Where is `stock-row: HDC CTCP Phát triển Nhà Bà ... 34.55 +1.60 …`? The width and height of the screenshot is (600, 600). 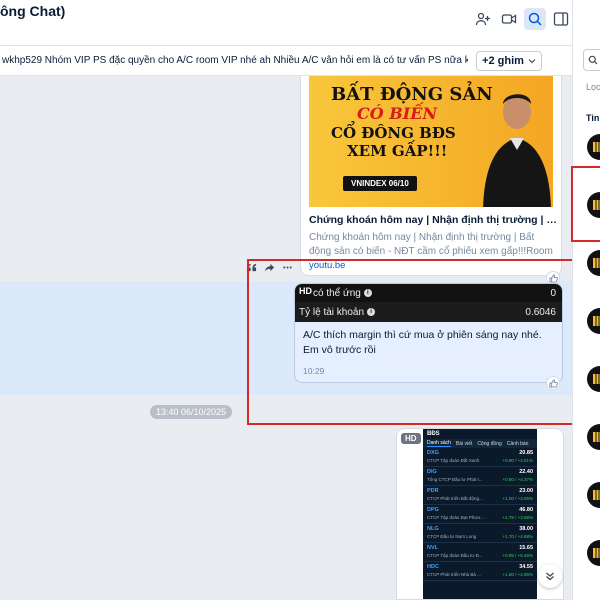 stock-row: HDC CTCP Phát triển Nhà Bà ... 34.55 +1.60 … is located at coordinates (480, 571).